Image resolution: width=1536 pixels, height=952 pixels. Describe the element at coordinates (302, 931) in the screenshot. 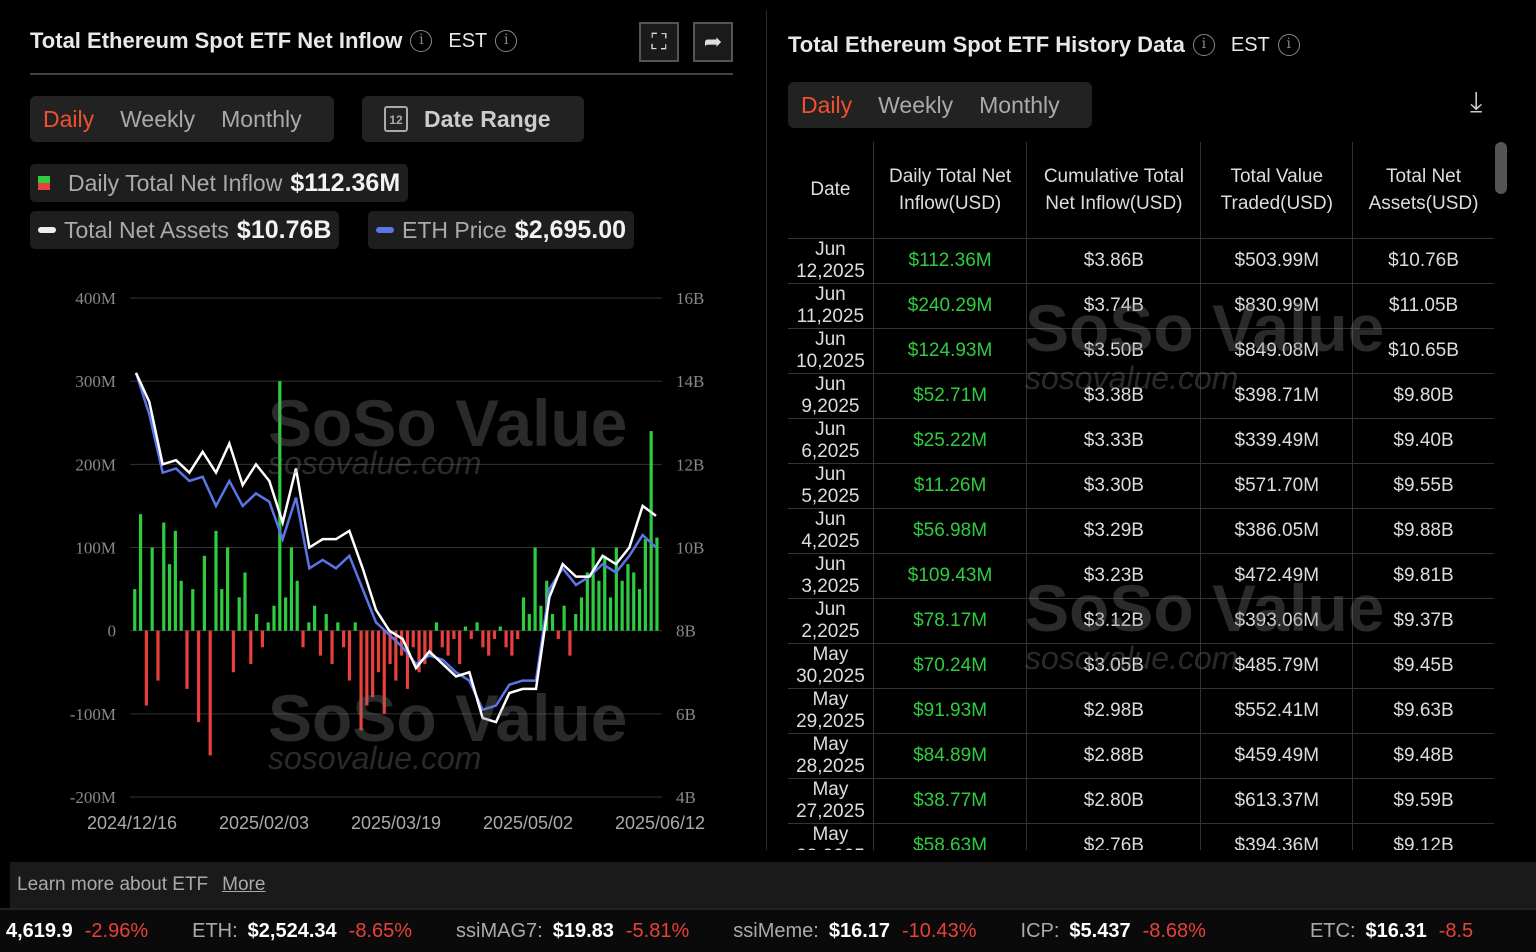

I see `ticker-item: ETH: $2,524.34 -8.65%` at that location.